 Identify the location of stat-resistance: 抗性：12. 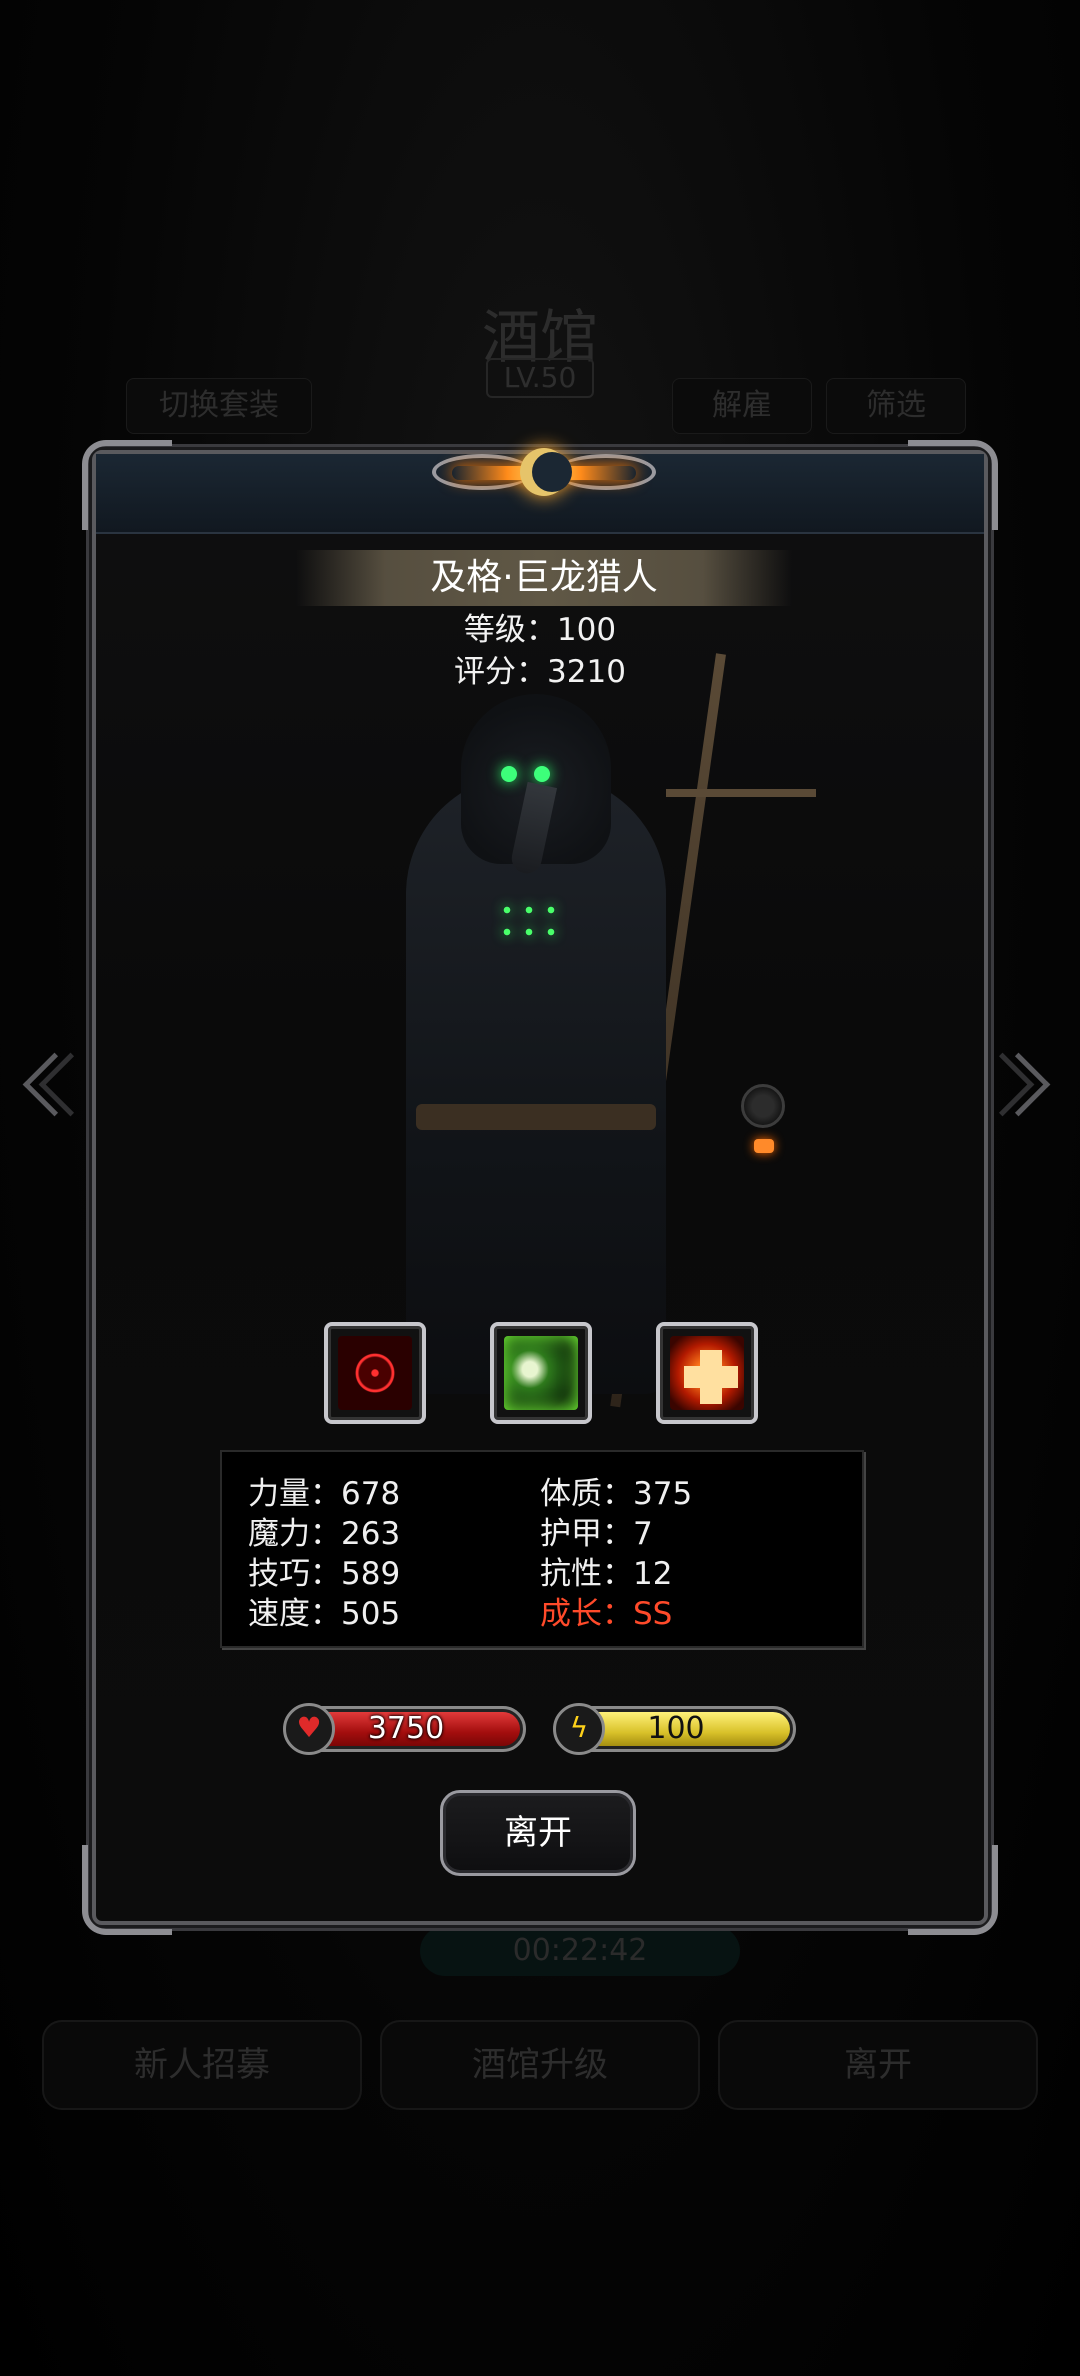
(606, 1574).